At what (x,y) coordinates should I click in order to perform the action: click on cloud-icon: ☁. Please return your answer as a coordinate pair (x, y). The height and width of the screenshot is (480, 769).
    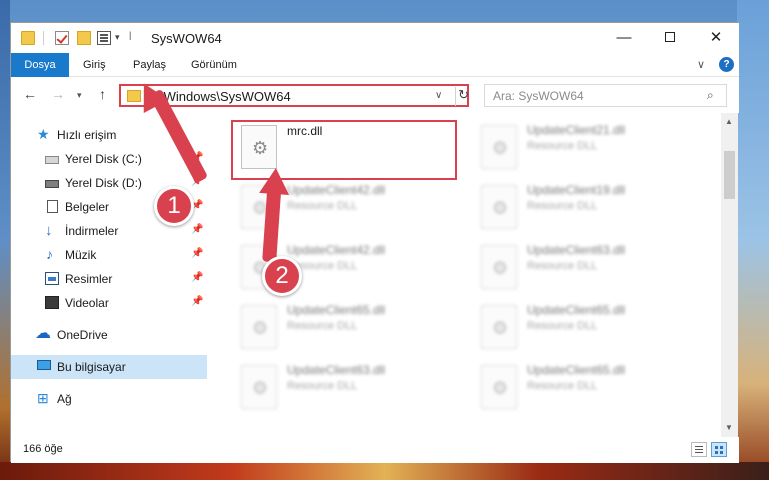
    Looking at the image, I should click on (43, 333).